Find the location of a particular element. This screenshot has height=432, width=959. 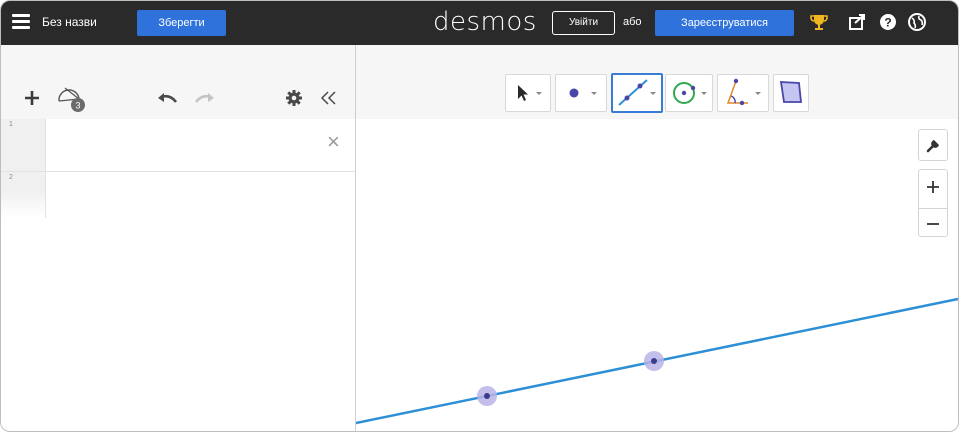

zoom-in-icon is located at coordinates (933, 186).